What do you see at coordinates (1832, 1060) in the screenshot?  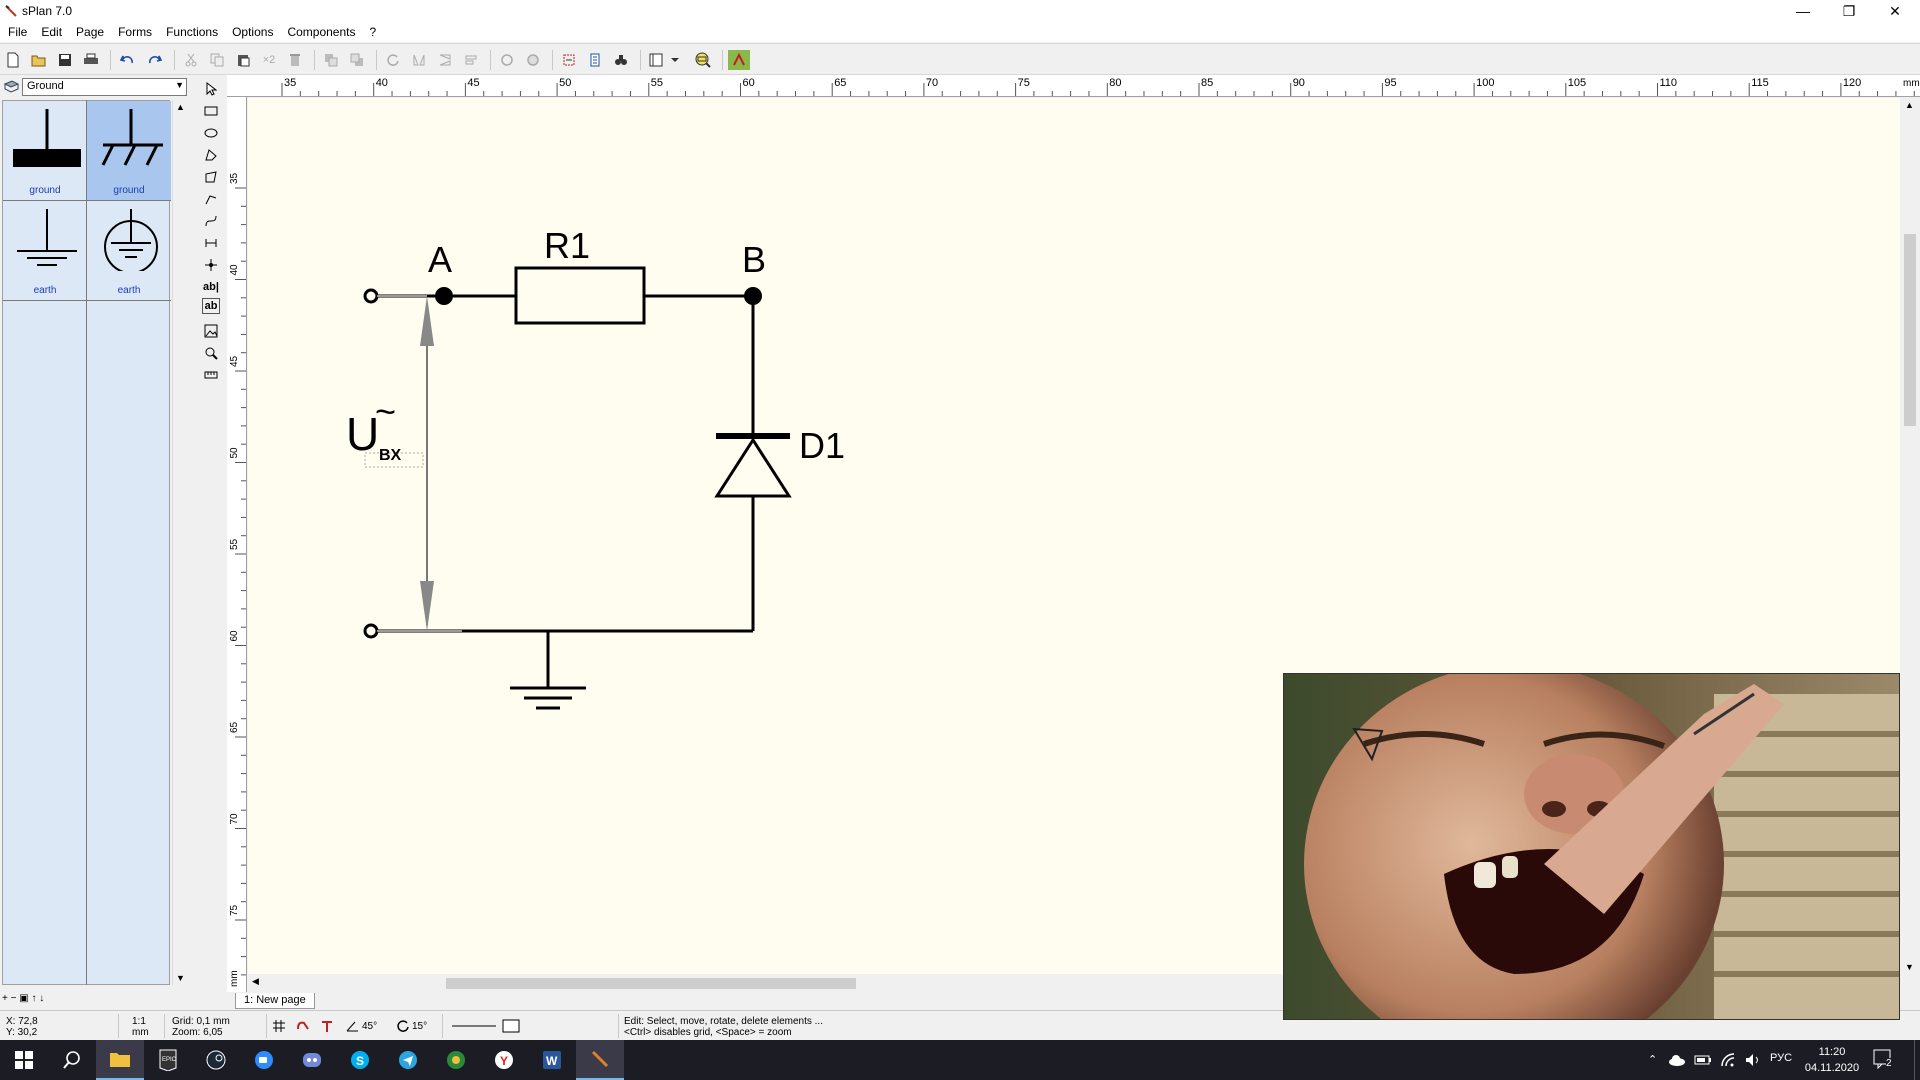 I see `taskbar-clock: 11:20 04.11.2020` at bounding box center [1832, 1060].